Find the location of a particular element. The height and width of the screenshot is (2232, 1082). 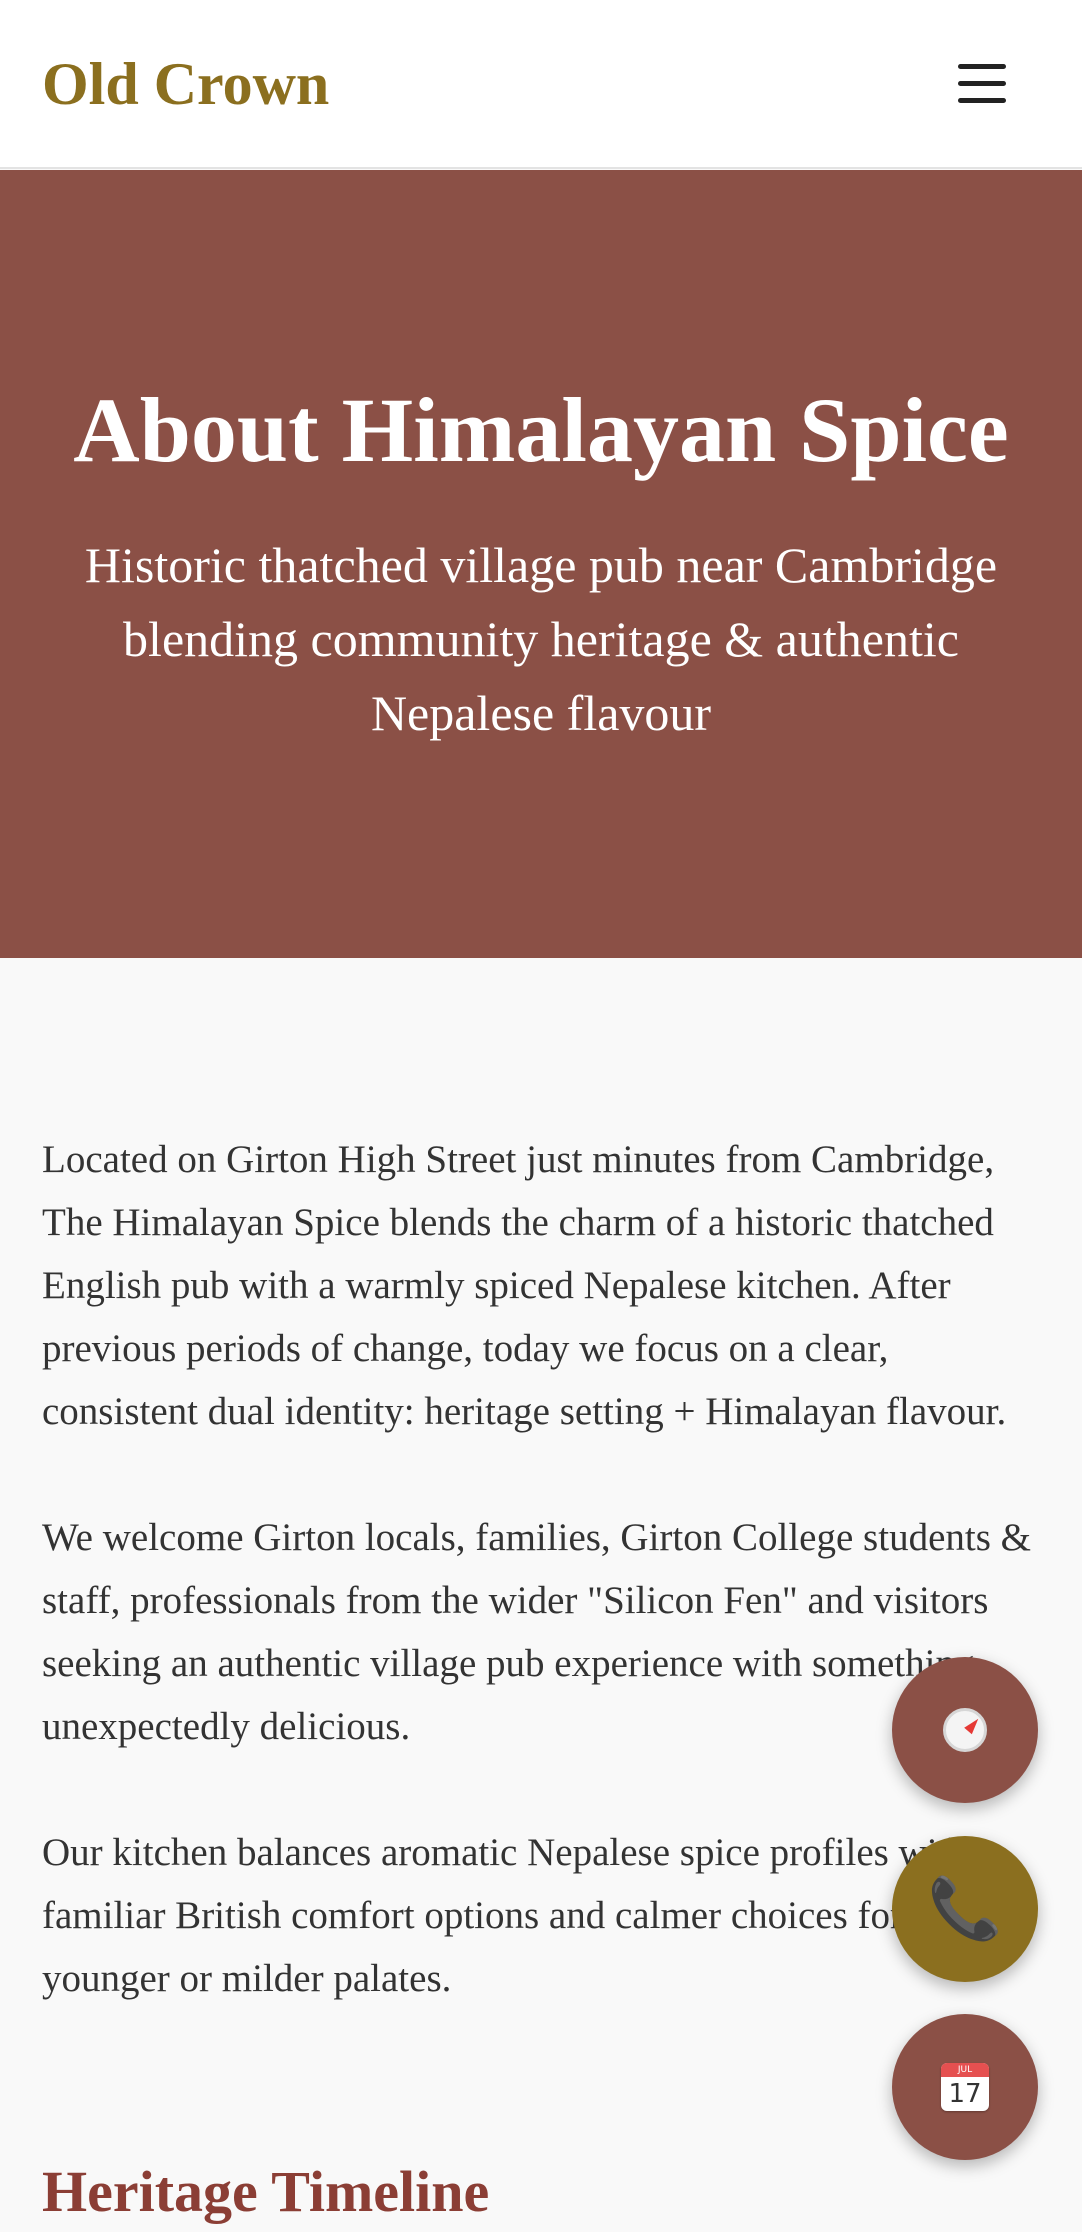

phone-icon: 📞 is located at coordinates (965, 1909).